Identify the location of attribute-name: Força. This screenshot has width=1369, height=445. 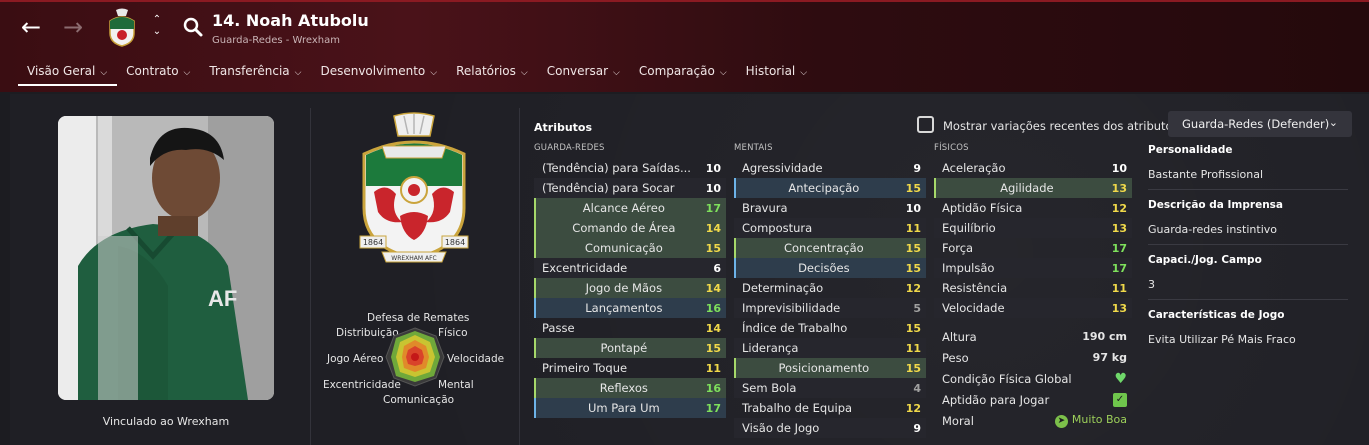
(958, 248).